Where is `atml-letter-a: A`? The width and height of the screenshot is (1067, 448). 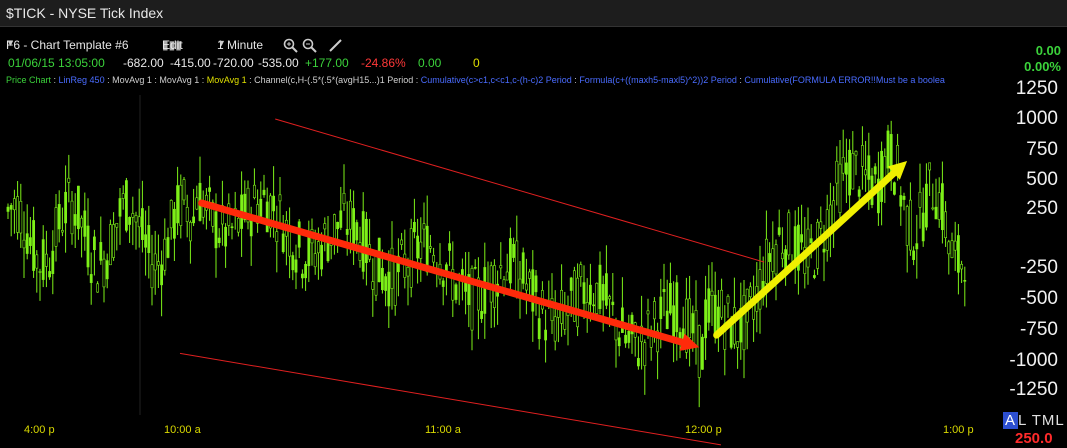 atml-letter-a: A is located at coordinates (1011, 420).